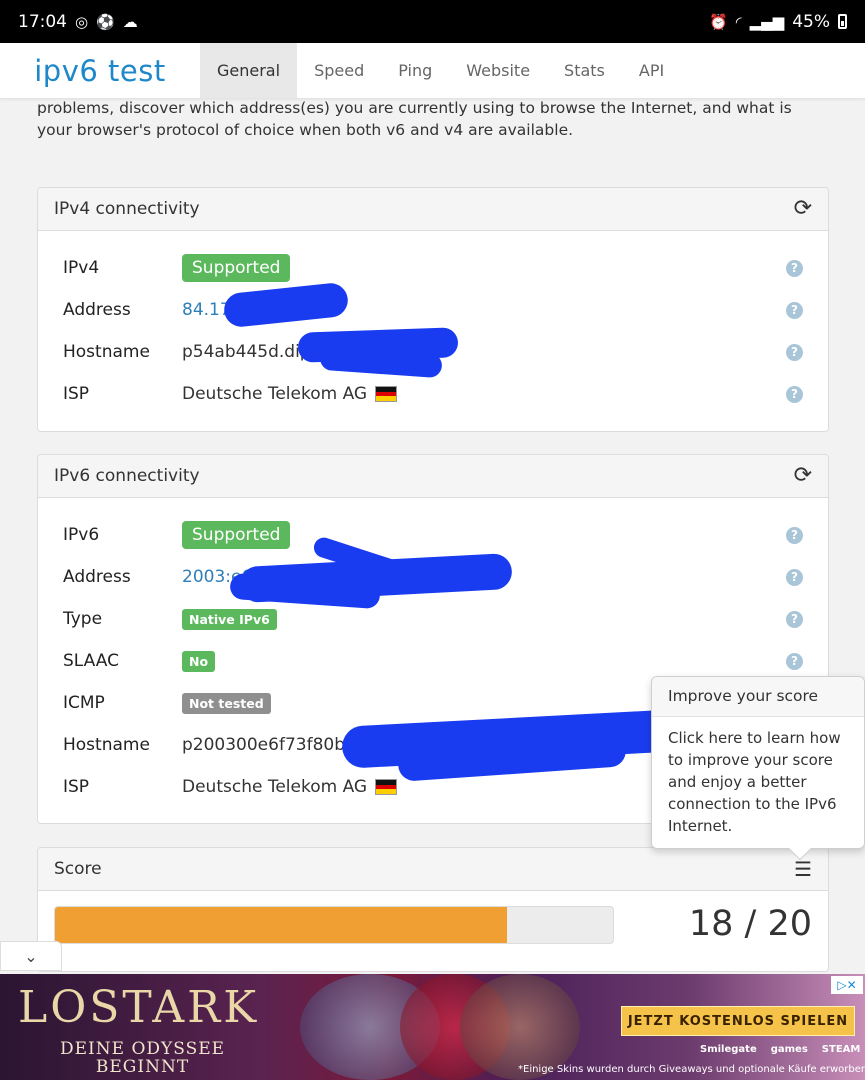 This screenshot has width=865, height=1080. Describe the element at coordinates (83, 619) in the screenshot. I see `row-label: Type` at that location.